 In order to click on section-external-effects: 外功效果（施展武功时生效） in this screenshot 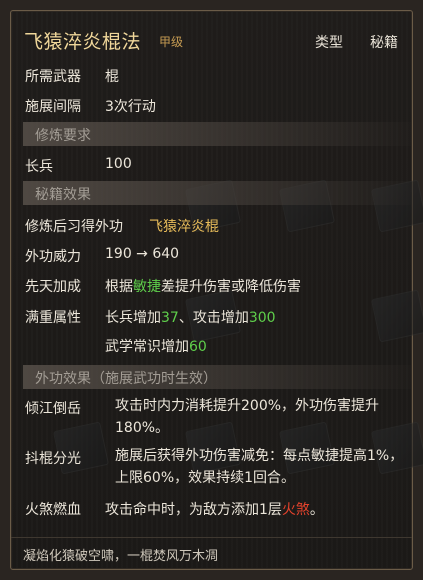, I will do `click(217, 377)`.